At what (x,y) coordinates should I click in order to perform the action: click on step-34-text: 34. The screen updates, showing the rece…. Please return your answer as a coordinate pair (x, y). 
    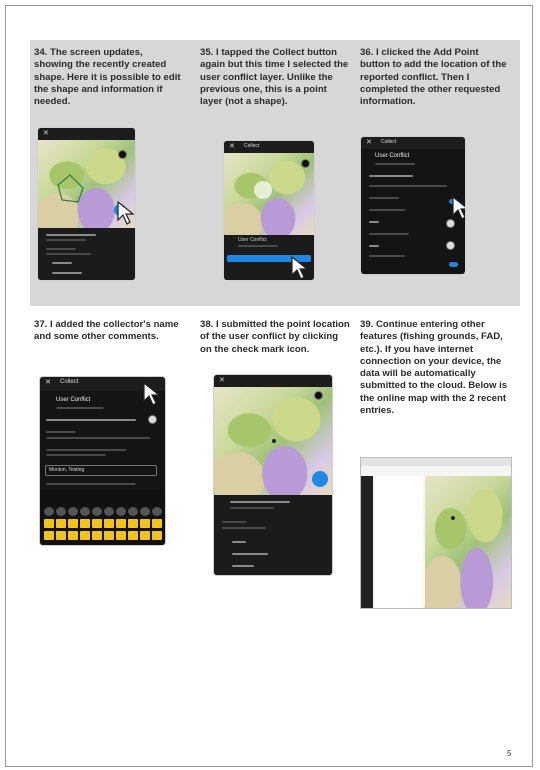
    Looking at the image, I should click on (107, 77).